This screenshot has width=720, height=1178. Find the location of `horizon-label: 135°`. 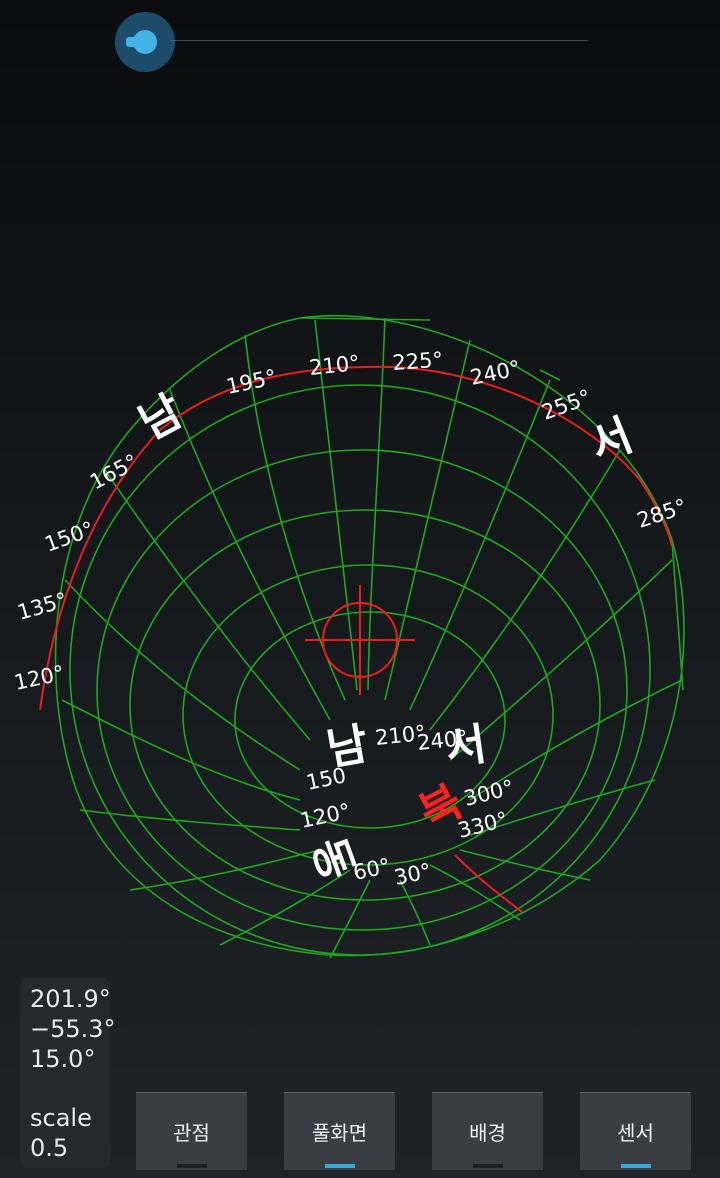

horizon-label: 135° is located at coordinates (42, 606).